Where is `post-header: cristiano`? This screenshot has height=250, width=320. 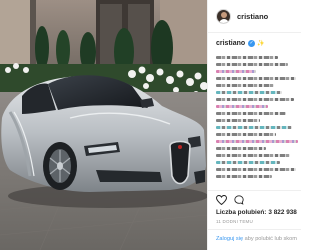 post-header: cristiano is located at coordinates (254, 16).